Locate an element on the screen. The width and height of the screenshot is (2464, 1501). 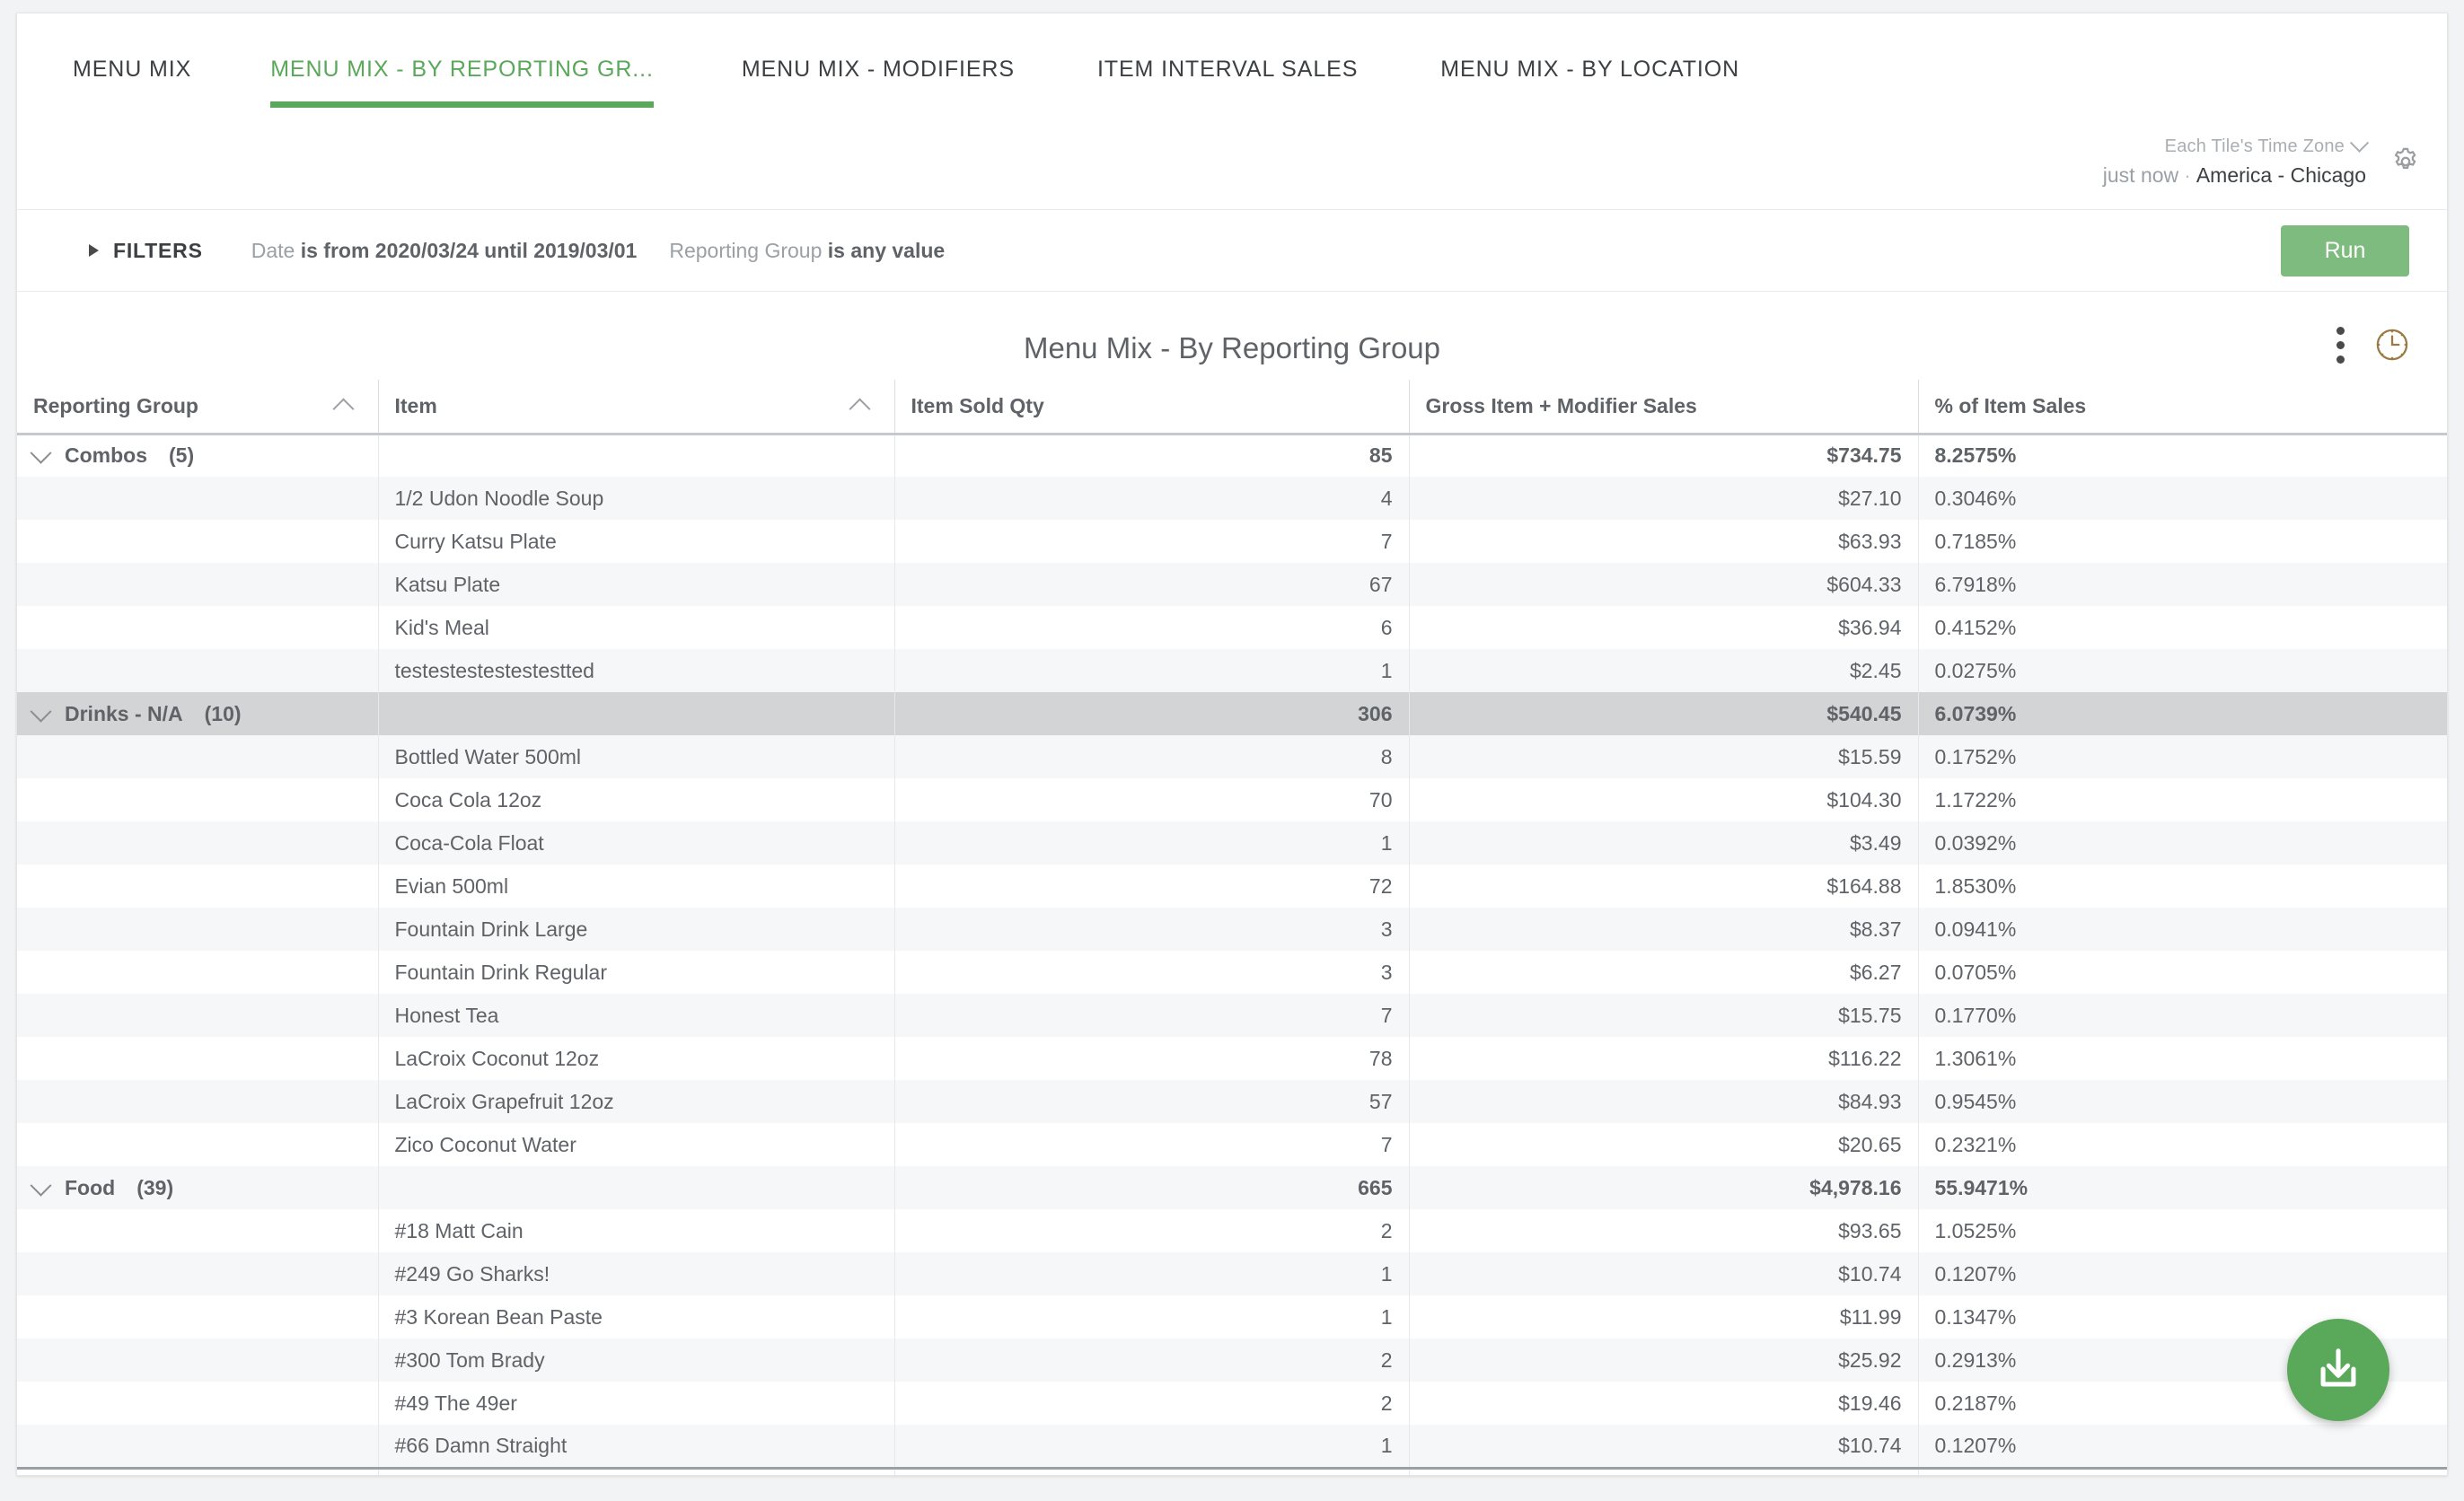
table-row: #66 Damn Straight 1 $10.74 0.1207% is located at coordinates (1232, 1446).